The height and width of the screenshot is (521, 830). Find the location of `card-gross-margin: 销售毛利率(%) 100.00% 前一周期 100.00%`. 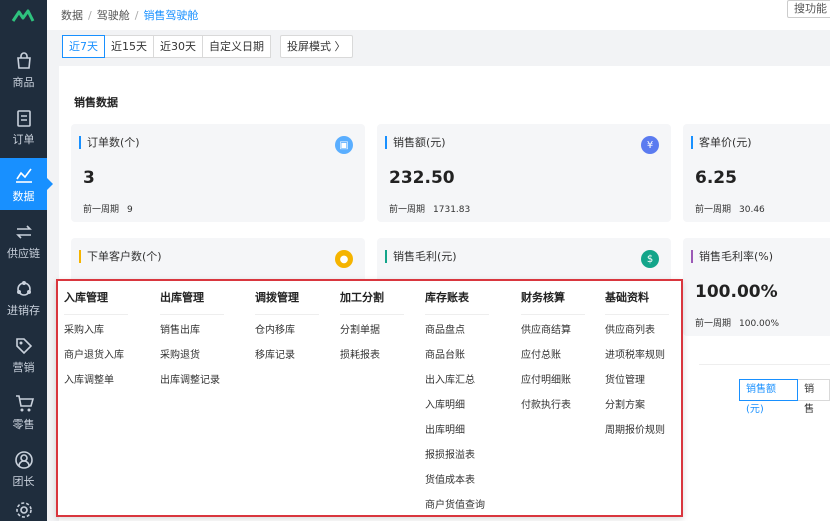

card-gross-margin: 销售毛利率(%) 100.00% 前一周期 100.00% is located at coordinates (756, 287).